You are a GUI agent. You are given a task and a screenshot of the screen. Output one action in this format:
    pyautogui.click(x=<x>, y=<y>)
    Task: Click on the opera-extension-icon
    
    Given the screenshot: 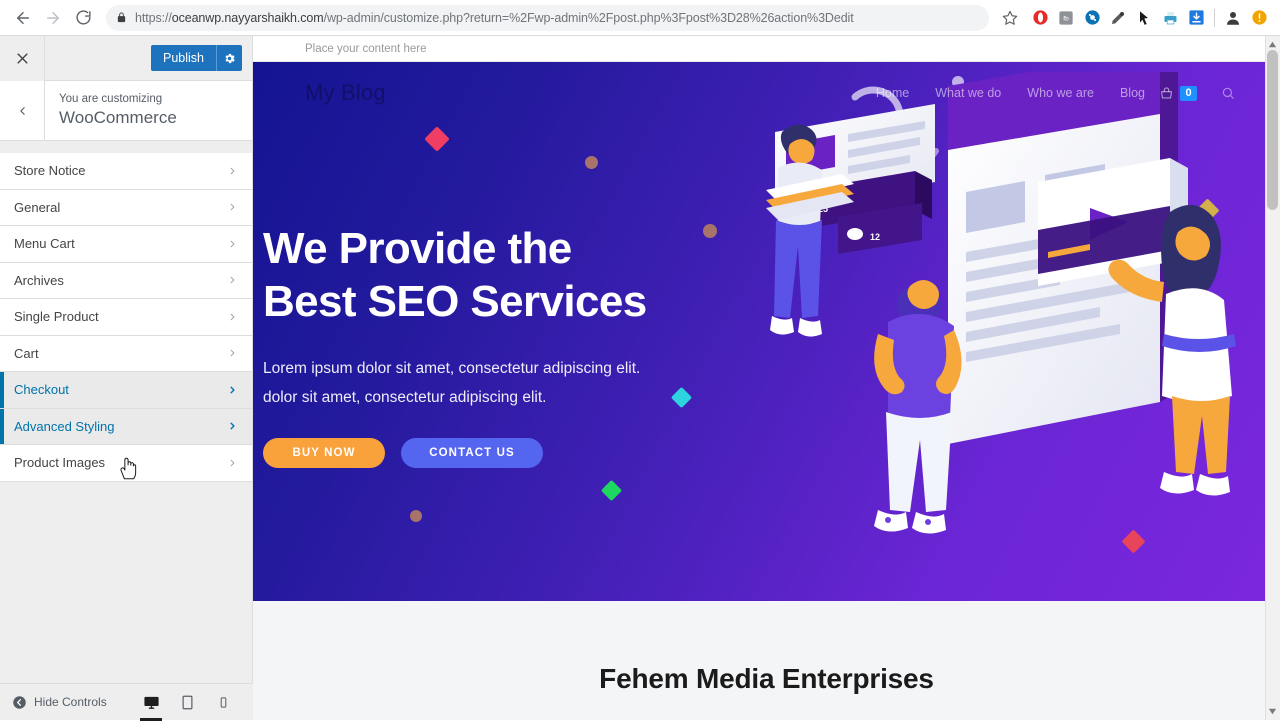 What is the action you would take?
    pyautogui.click(x=1040, y=18)
    